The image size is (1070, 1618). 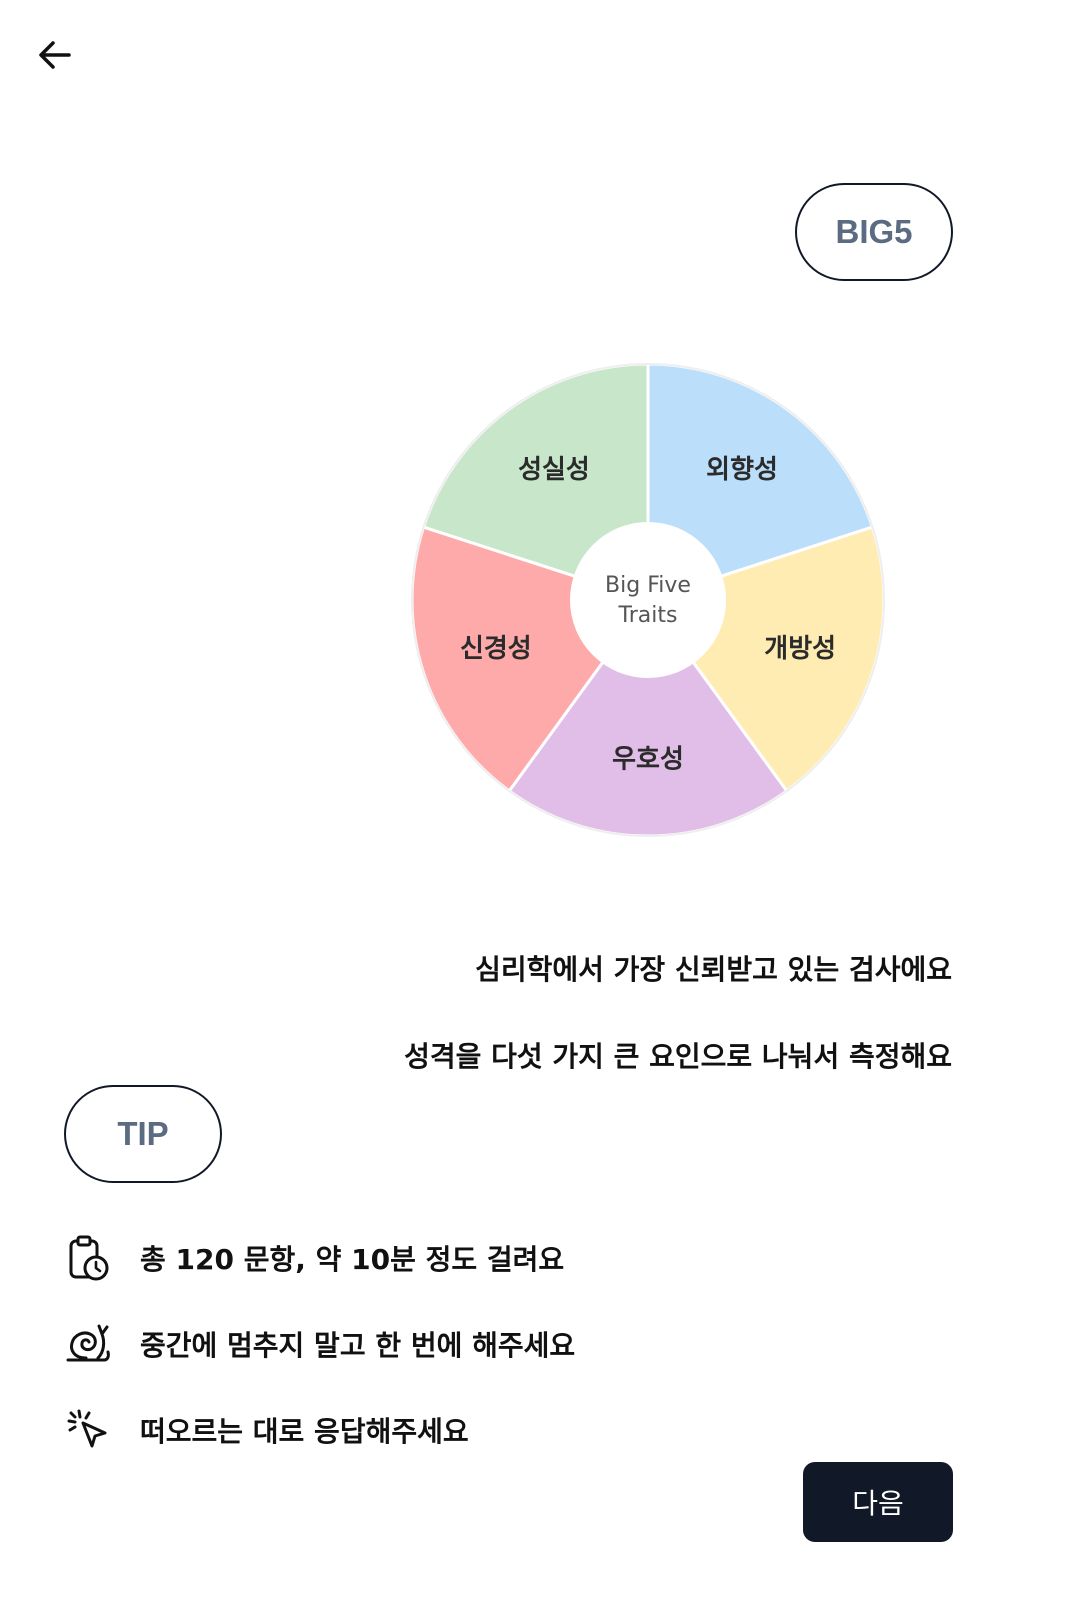 I want to click on snail-icon, so click(x=88, y=1344).